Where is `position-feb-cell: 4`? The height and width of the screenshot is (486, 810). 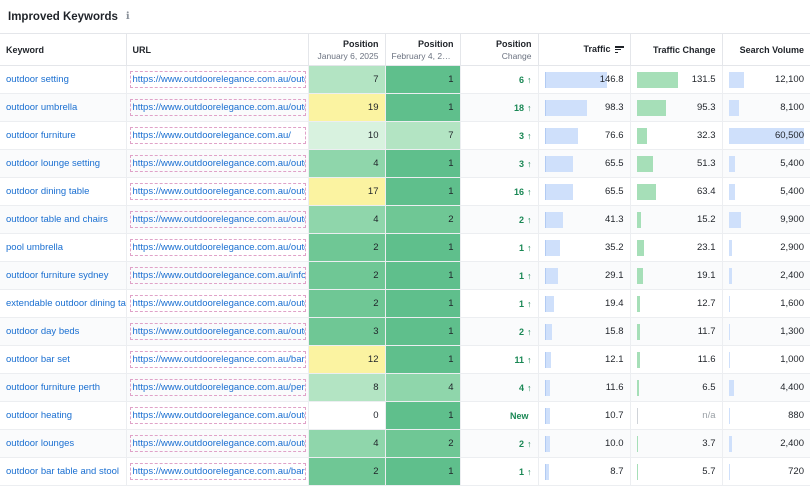 position-feb-cell: 4 is located at coordinates (423, 387).